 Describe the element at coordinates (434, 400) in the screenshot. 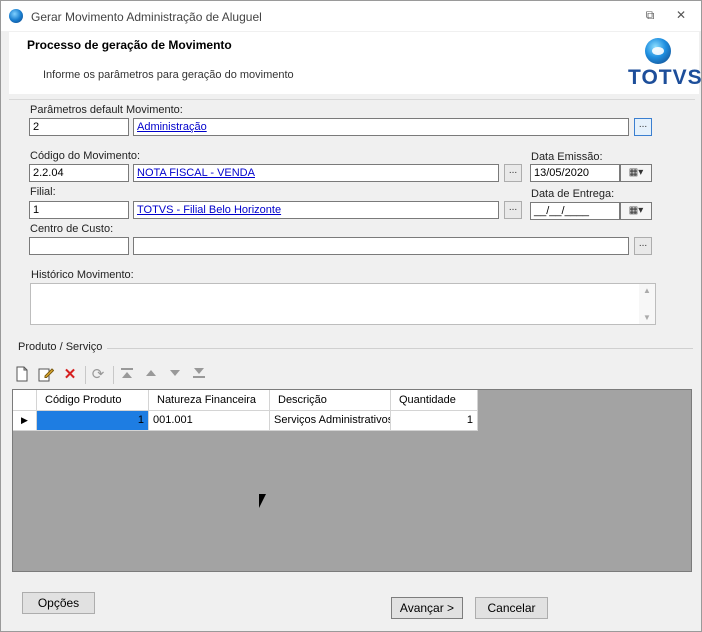

I see `col-header-quantidade: Quantidade` at that location.